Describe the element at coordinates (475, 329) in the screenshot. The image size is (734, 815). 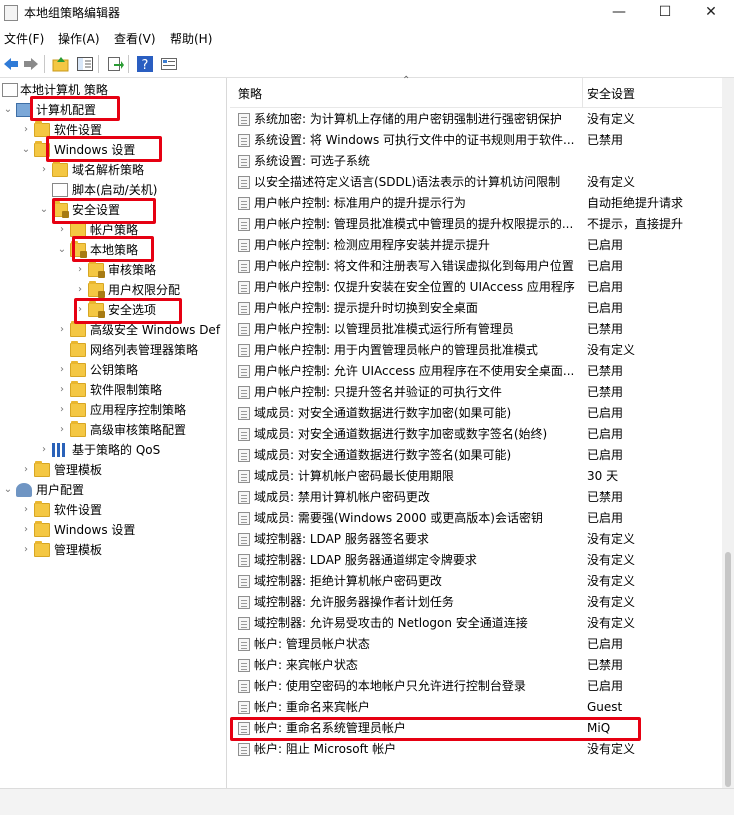
I see `table-row: 用户帐户控制: 以管理员批准模式运行所有管理员 已禁用` at that location.